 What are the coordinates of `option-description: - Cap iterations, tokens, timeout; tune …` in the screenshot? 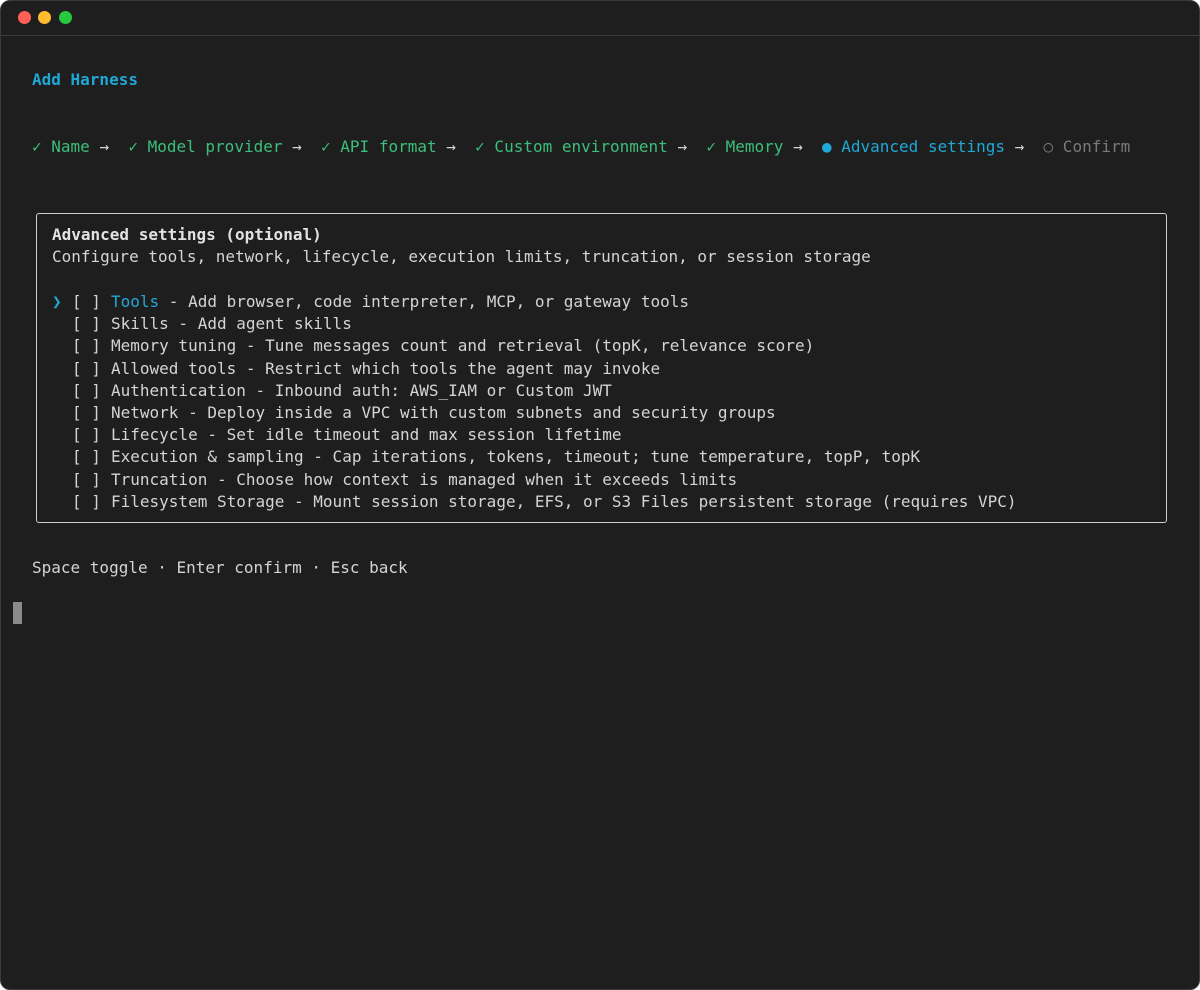 It's located at (612, 457).